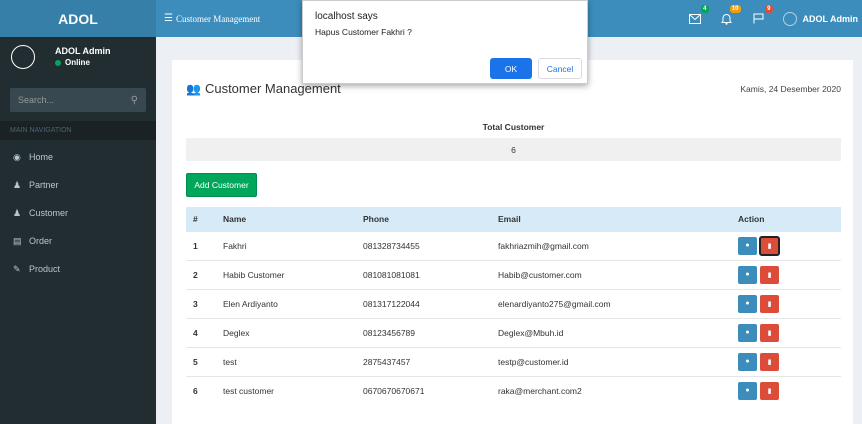 The image size is (862, 424). I want to click on column-header-email: Email, so click(509, 218).